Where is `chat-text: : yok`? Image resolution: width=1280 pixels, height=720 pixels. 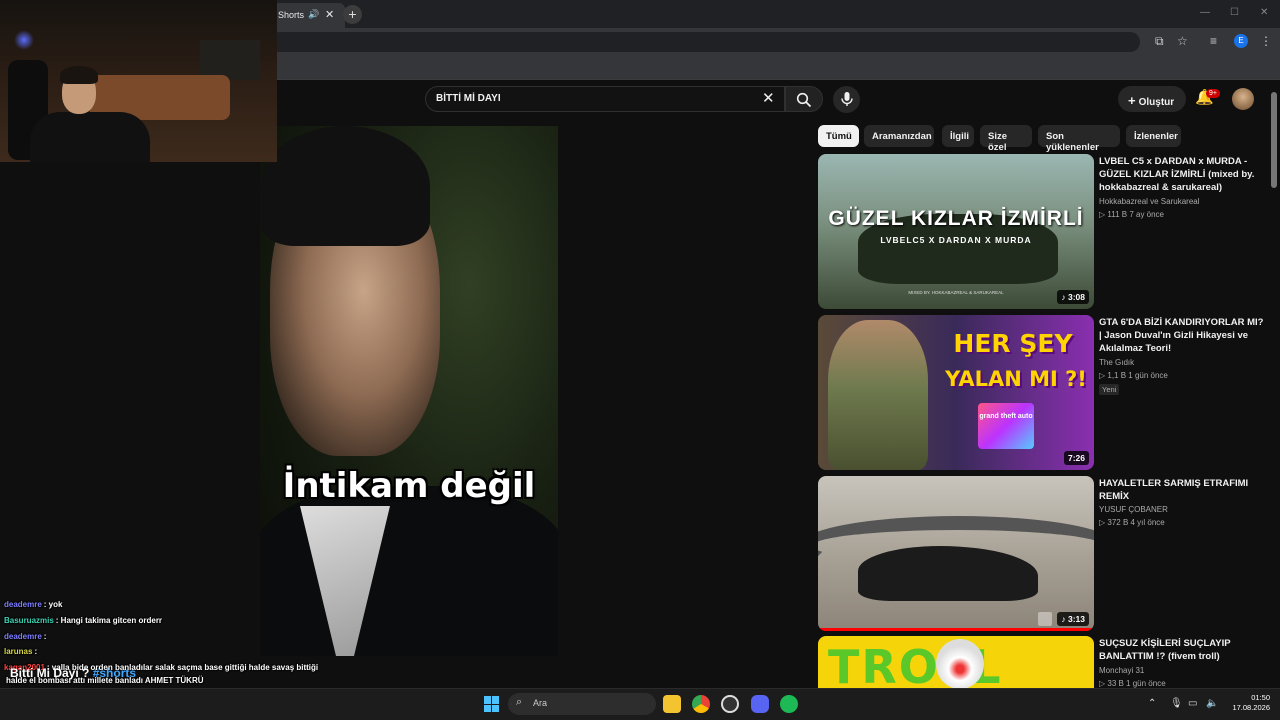 chat-text: : yok is located at coordinates (53, 604).